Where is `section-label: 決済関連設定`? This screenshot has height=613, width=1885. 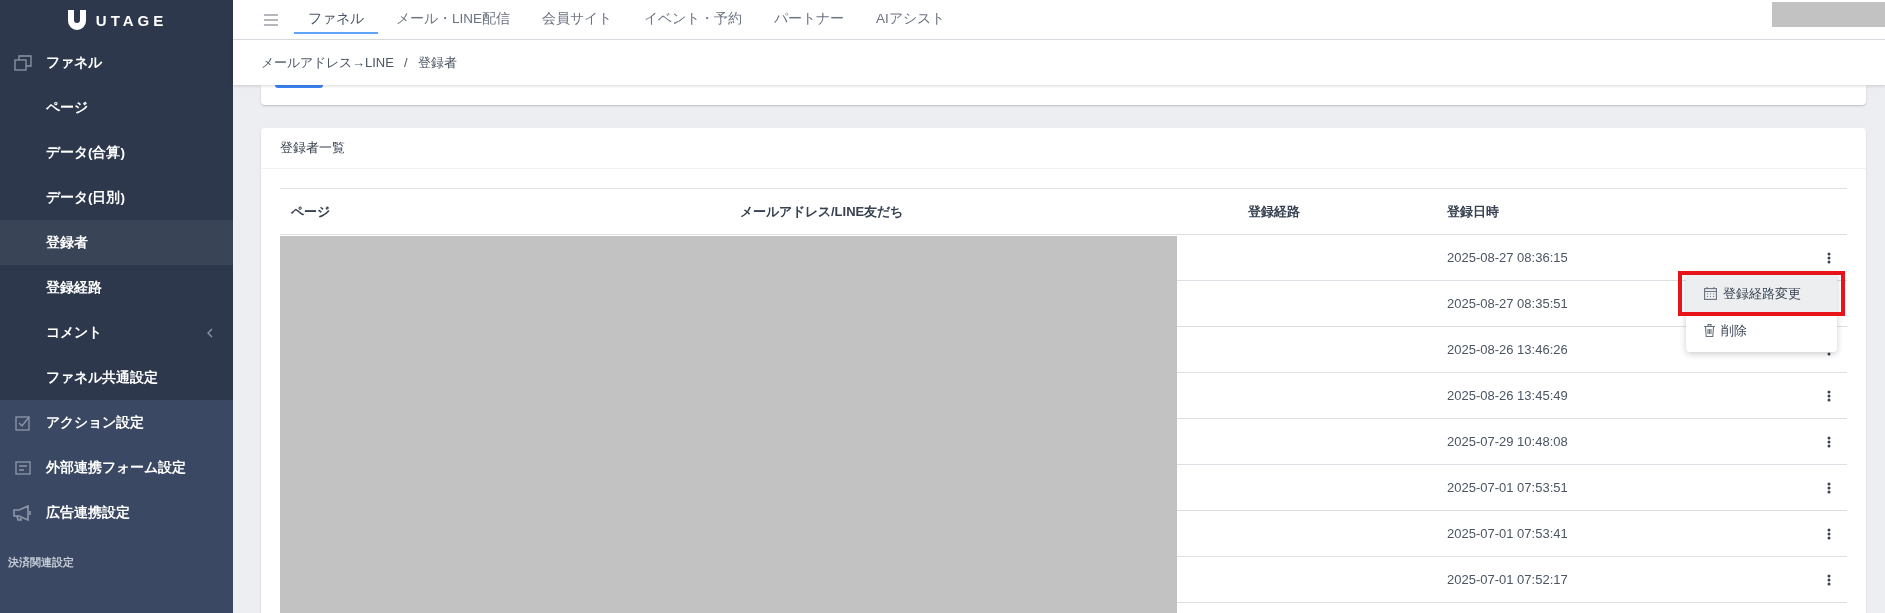
section-label: 決済関連設定 is located at coordinates (41, 562).